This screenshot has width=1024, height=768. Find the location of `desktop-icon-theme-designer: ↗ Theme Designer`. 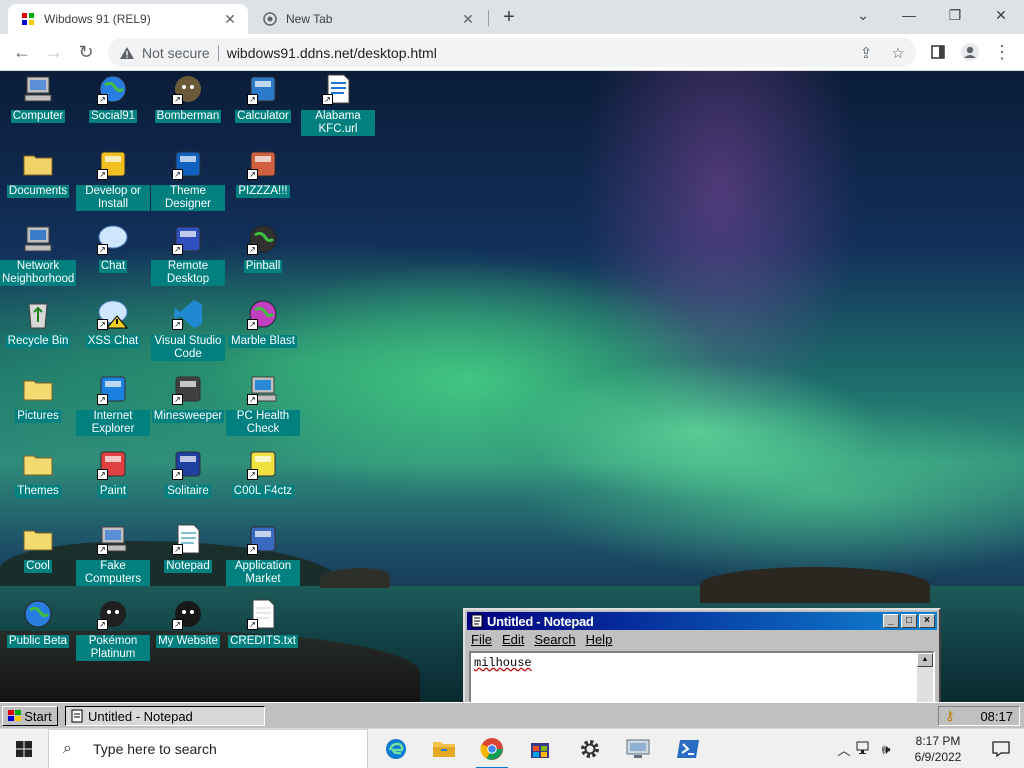

desktop-icon-theme-designer: ↗ Theme Designer is located at coordinates (188, 183).